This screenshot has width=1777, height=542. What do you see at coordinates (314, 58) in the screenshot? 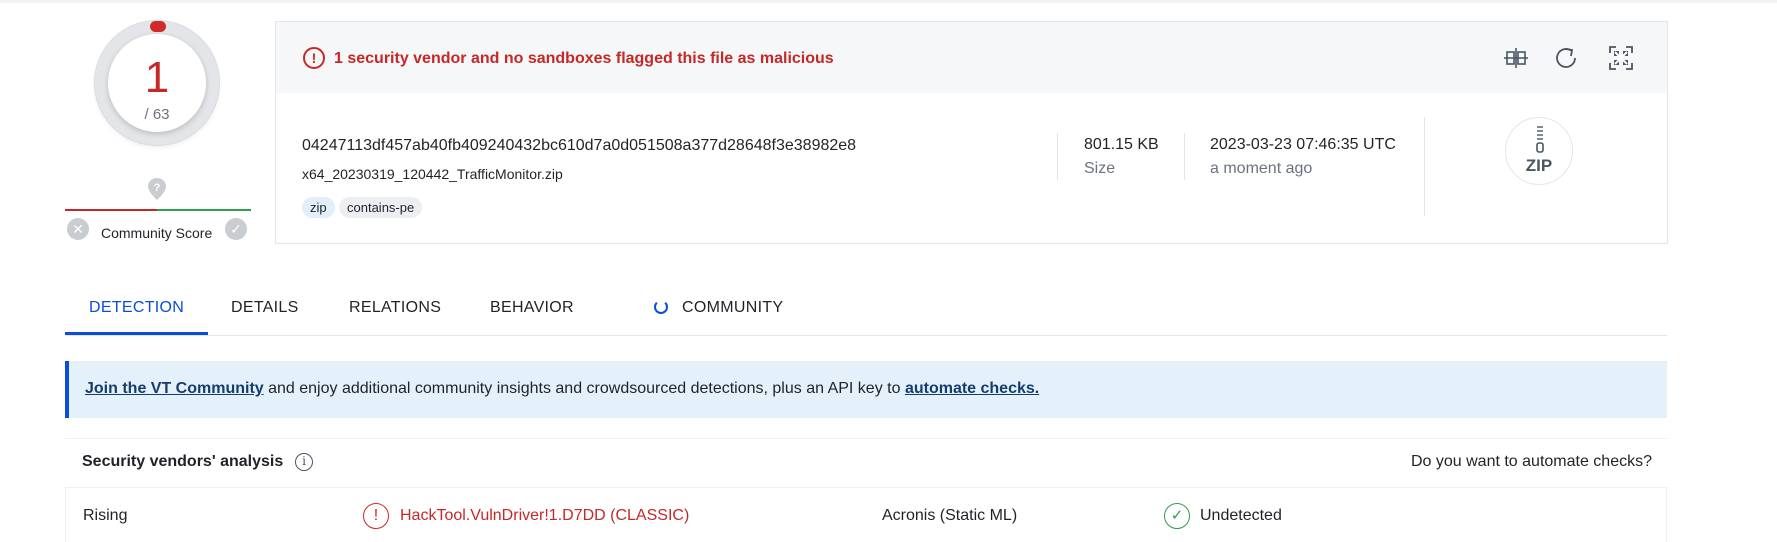
I see `exclamation-circle-icon: !` at bounding box center [314, 58].